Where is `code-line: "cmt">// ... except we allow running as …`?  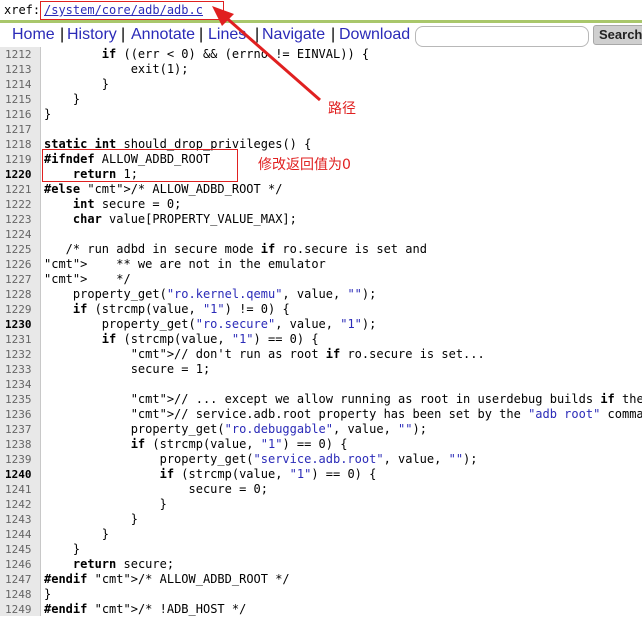
code-line: "cmt">// ... except we allow running as … is located at coordinates (386, 399).